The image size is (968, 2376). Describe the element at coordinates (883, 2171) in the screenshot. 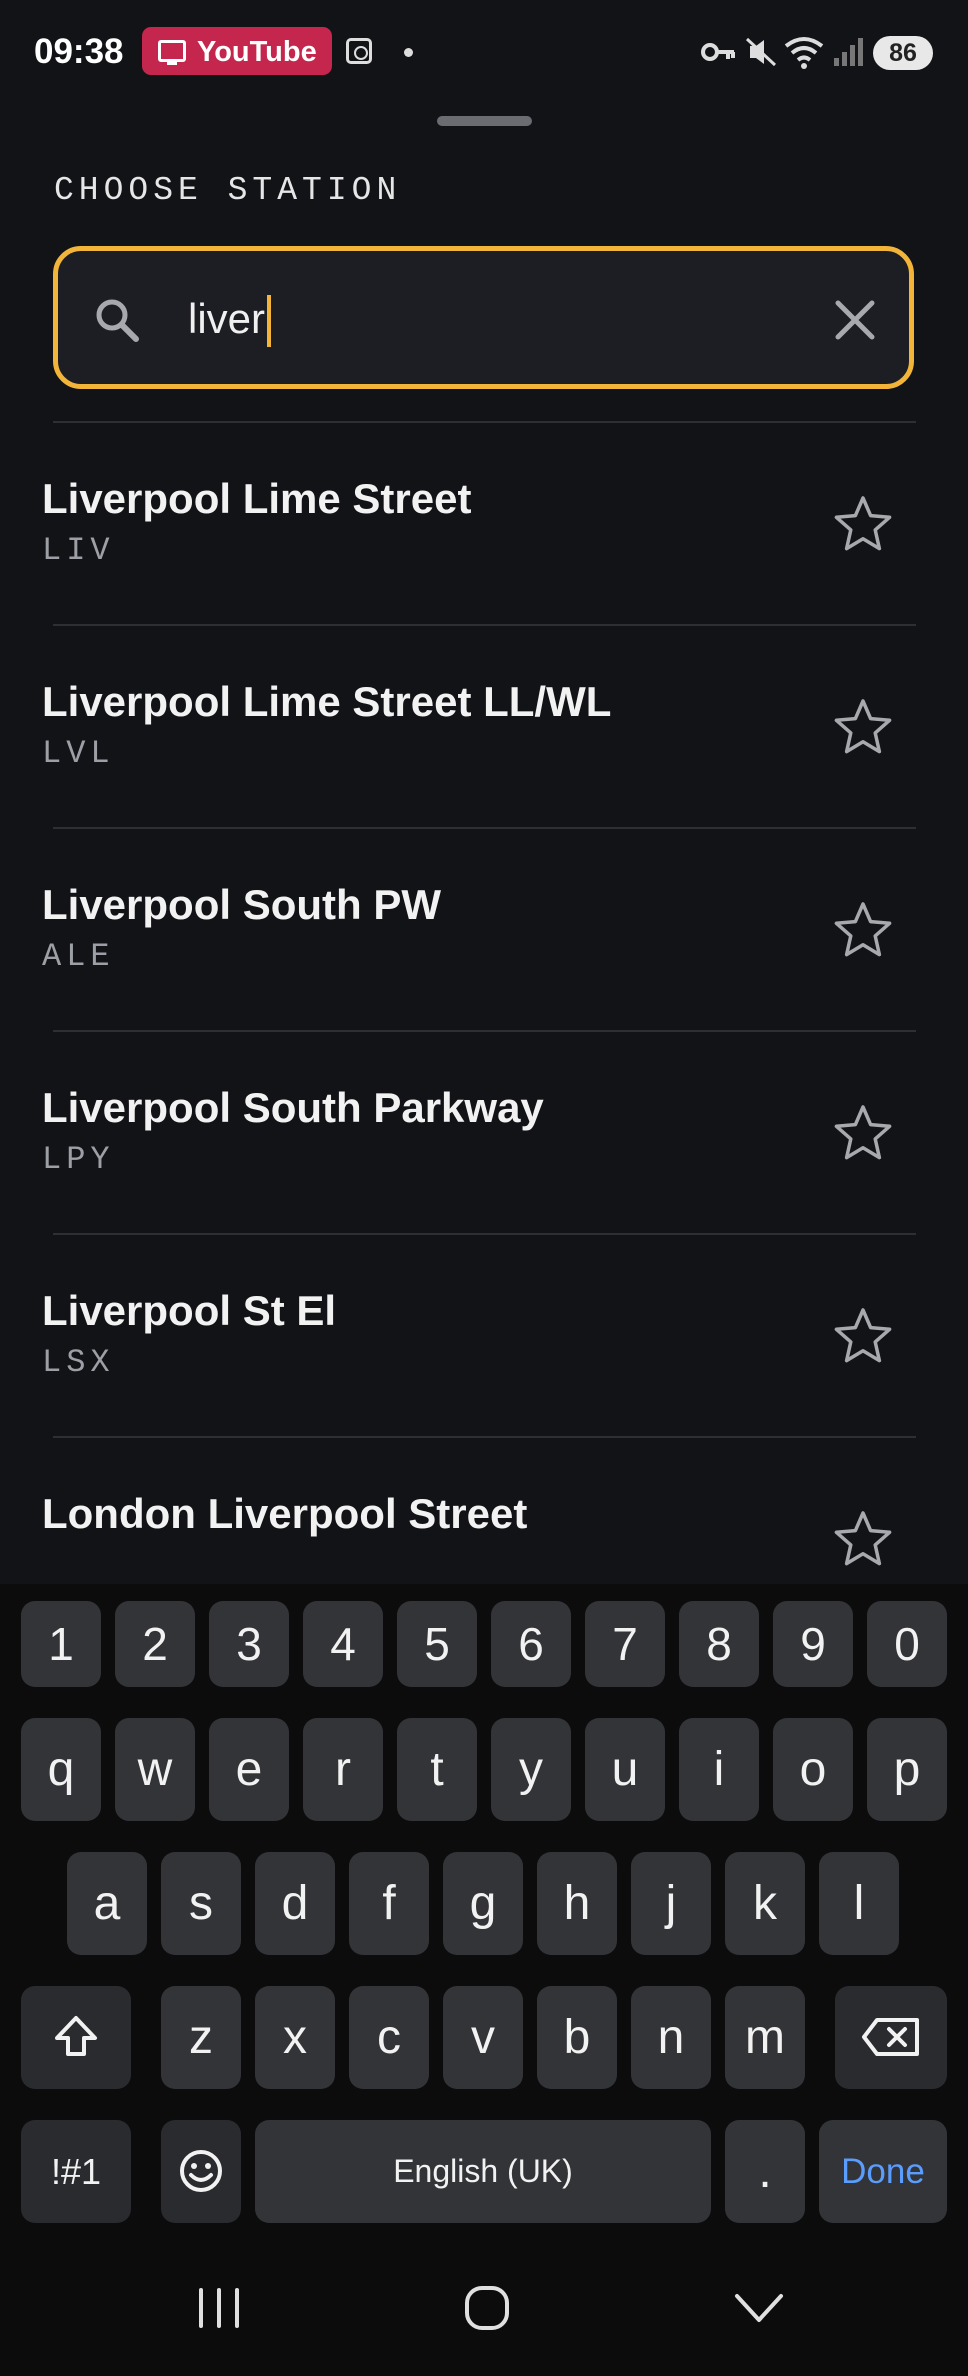

I see `done-key: Done` at that location.